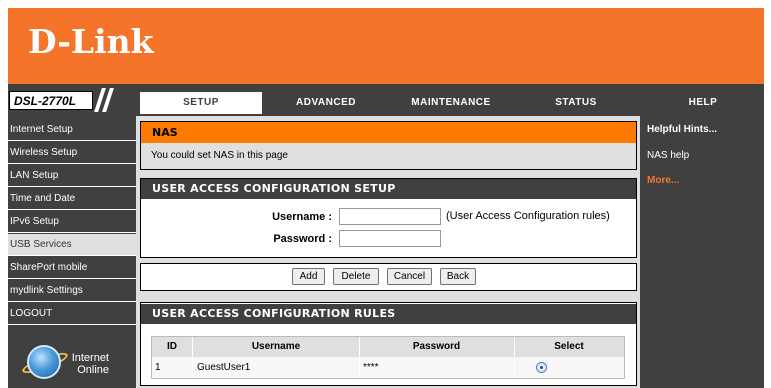  I want to click on internet-status-line1: Internet, so click(90, 358).